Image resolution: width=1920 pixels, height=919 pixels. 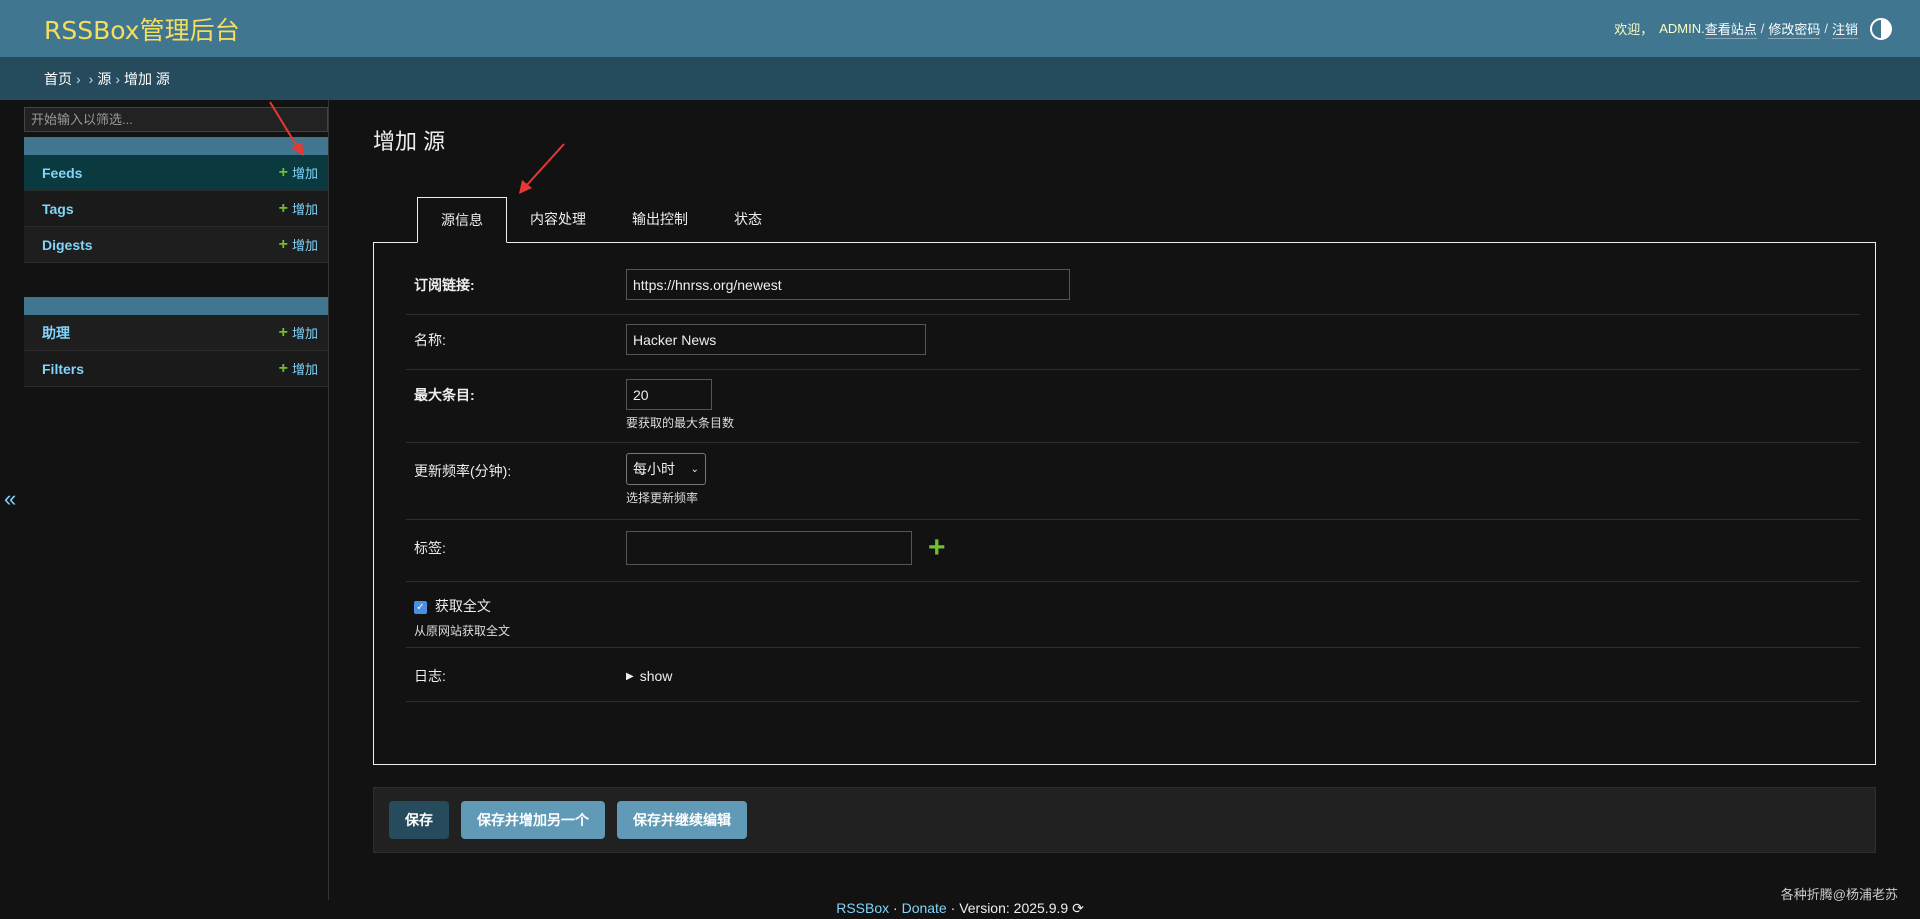 I want to click on sidebar-link-digests: Digests, so click(x=67, y=245).